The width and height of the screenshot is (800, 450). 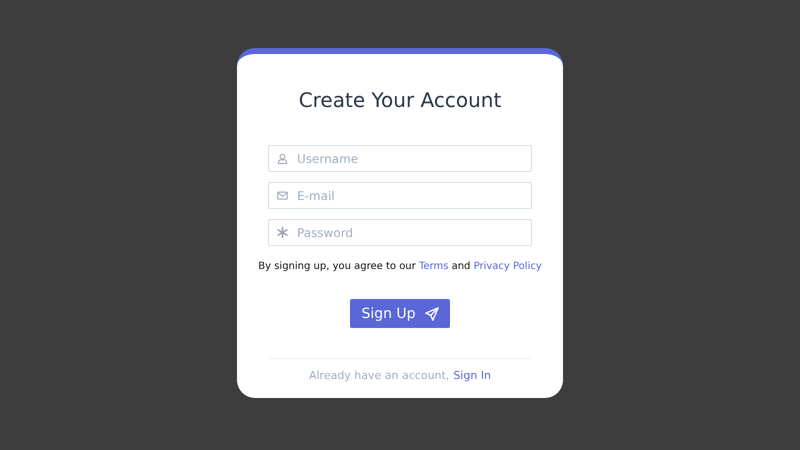 I want to click on input-field: Password, so click(x=400, y=232).